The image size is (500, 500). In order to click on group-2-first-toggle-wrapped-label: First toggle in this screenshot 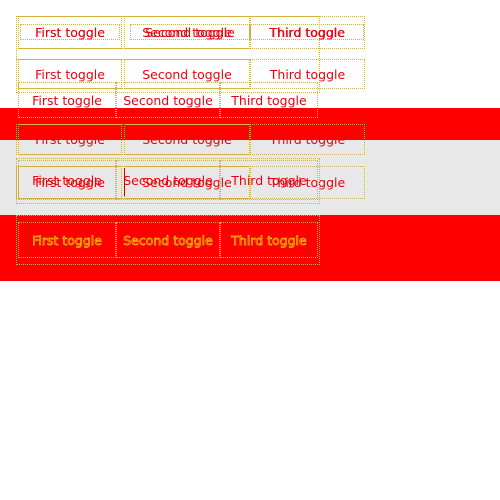, I will do `click(67, 100)`.